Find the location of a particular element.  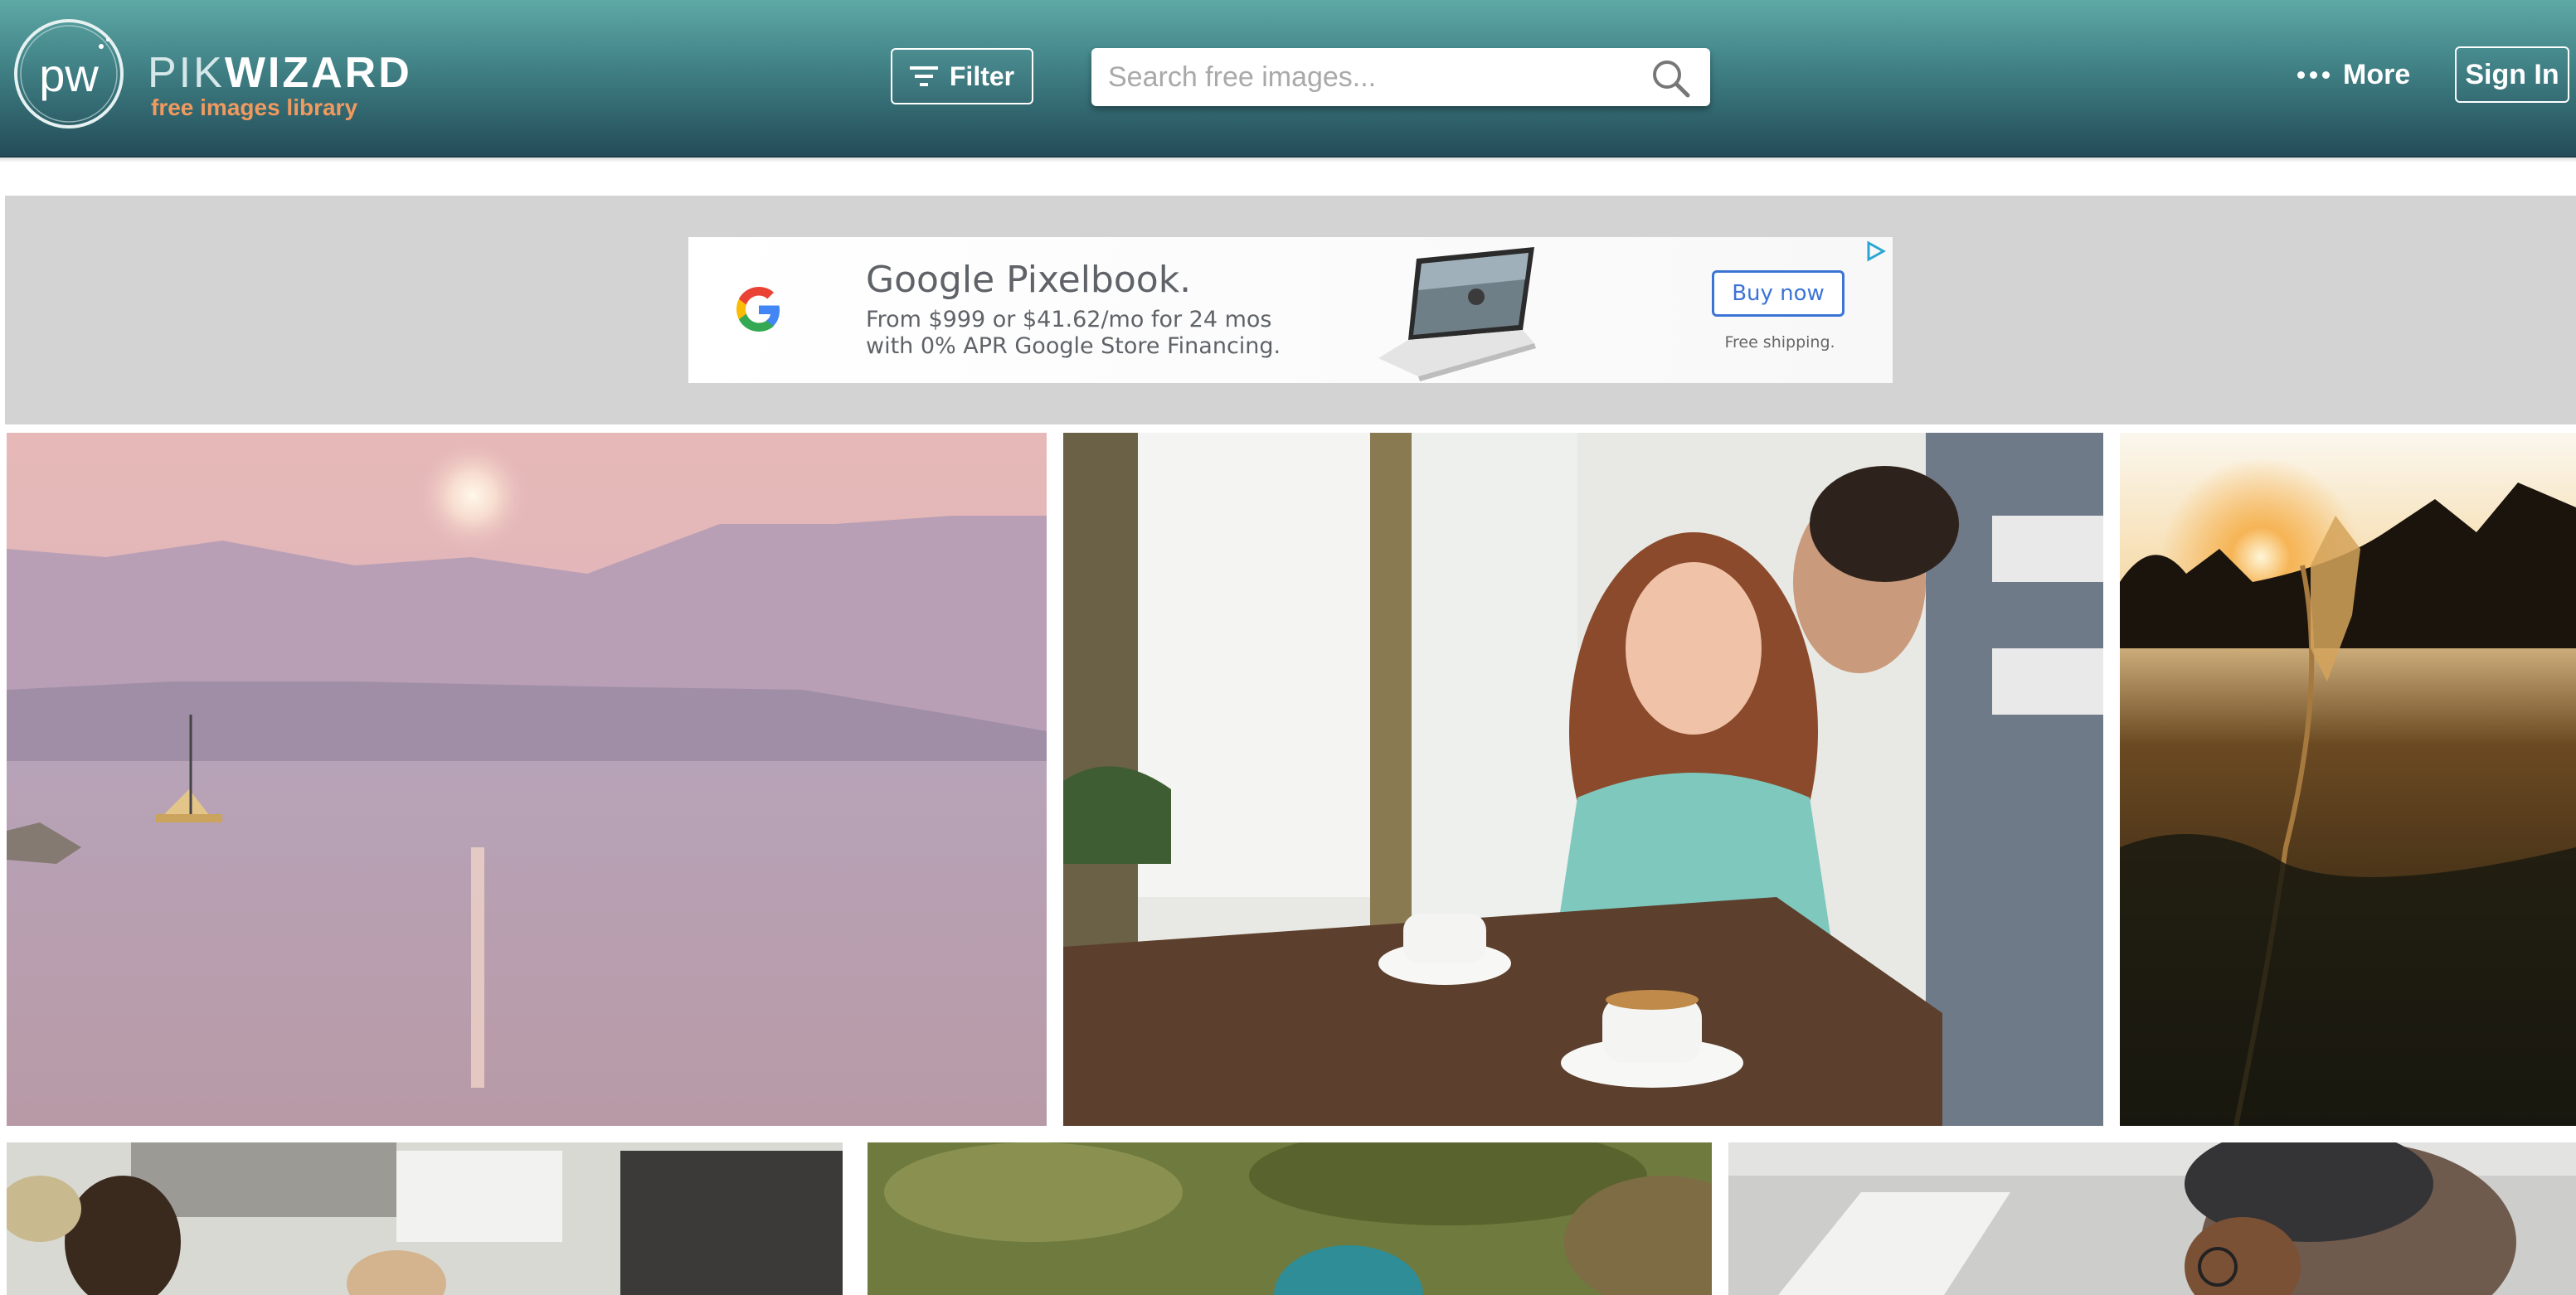

logo-monogram: pw is located at coordinates (69, 75).